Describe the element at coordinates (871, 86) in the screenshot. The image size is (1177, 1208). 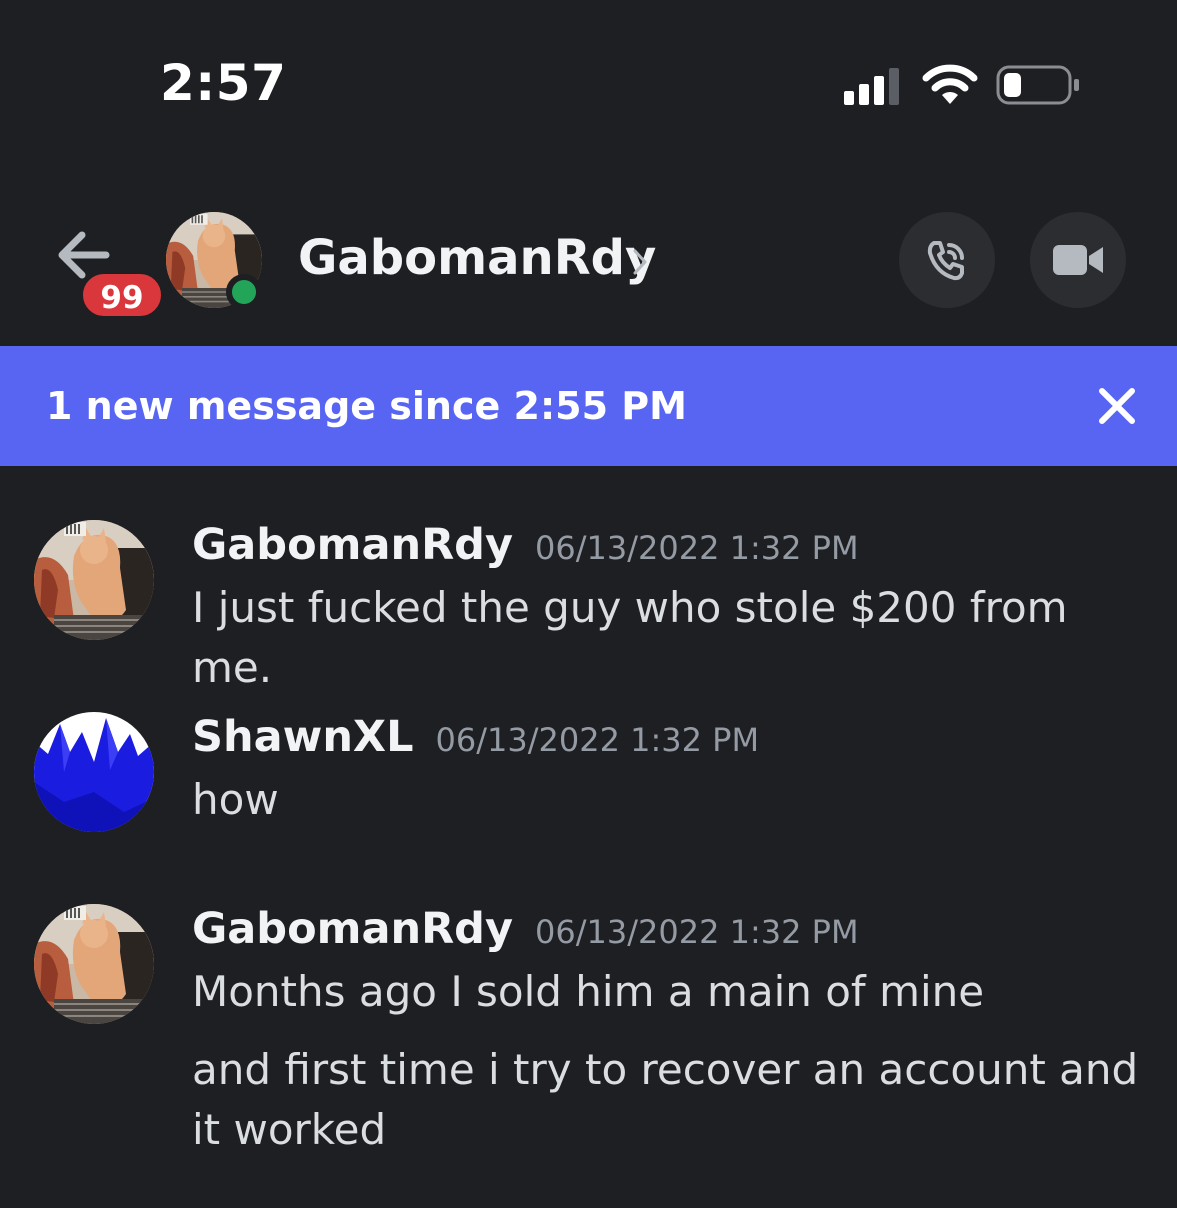
I see `signal-icon` at that location.